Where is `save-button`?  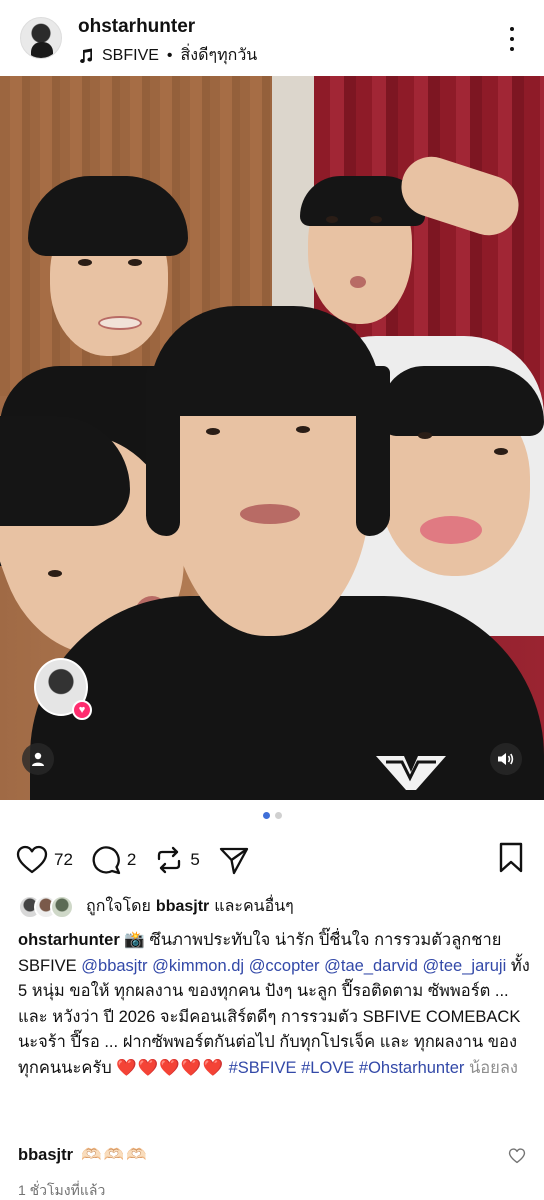
save-button is located at coordinates (511, 860).